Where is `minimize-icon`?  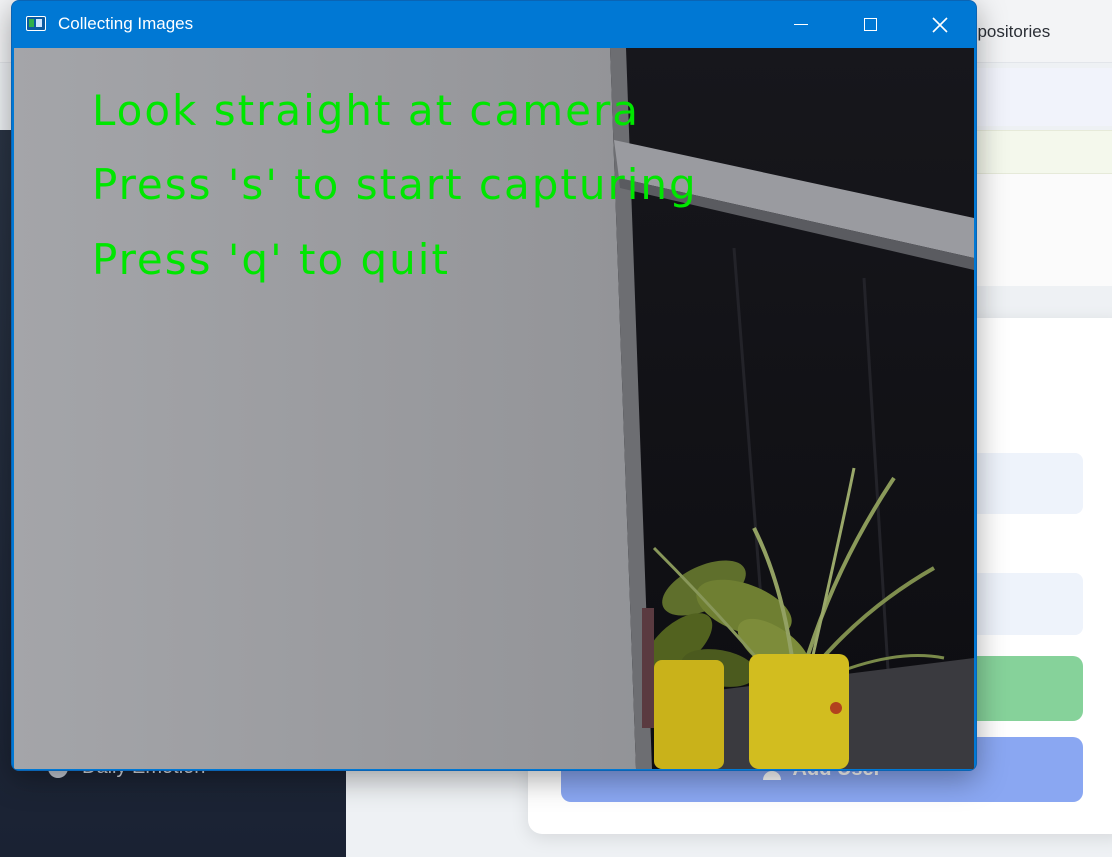
minimize-icon is located at coordinates (801, 24).